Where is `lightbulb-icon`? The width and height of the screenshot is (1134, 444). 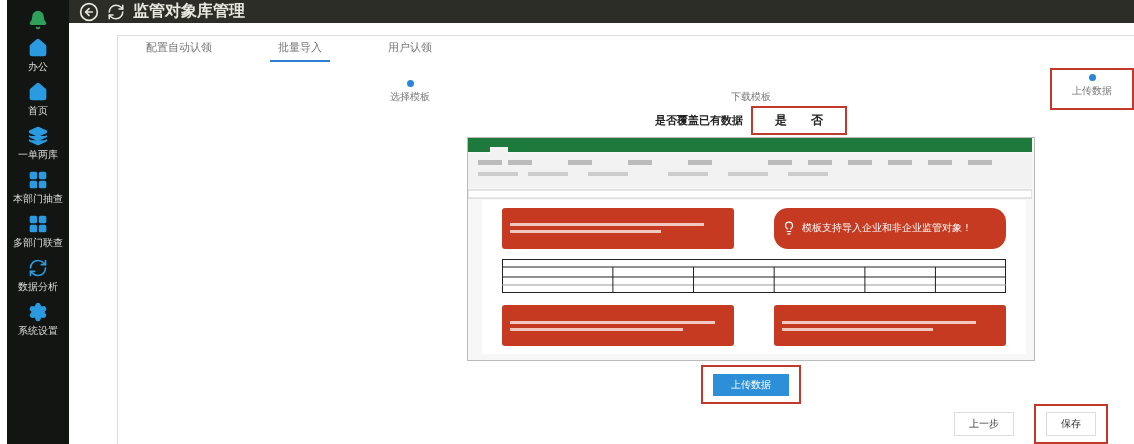 lightbulb-icon is located at coordinates (789, 228).